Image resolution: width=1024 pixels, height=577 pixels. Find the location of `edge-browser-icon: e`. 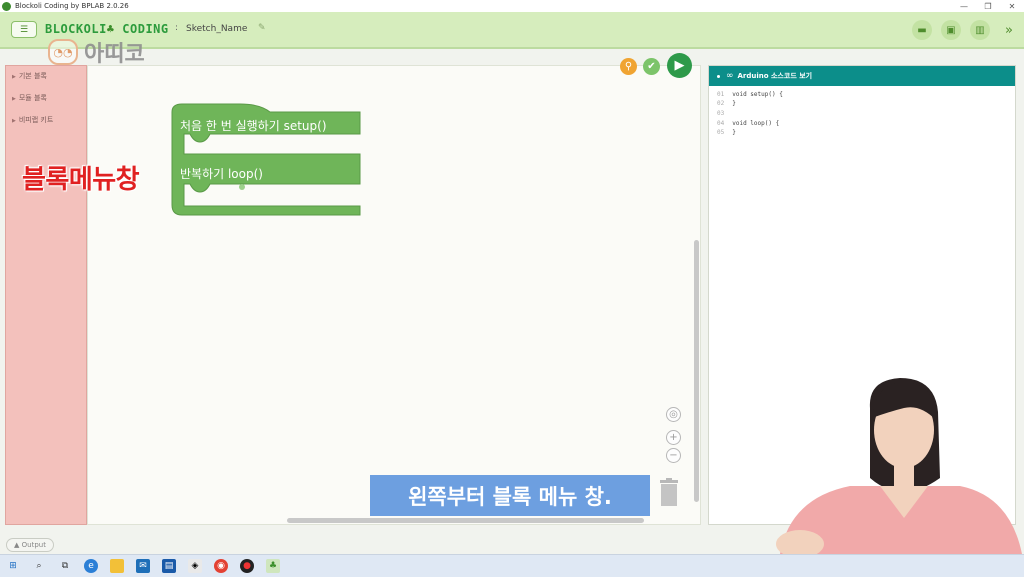

edge-browser-icon: e is located at coordinates (91, 566).